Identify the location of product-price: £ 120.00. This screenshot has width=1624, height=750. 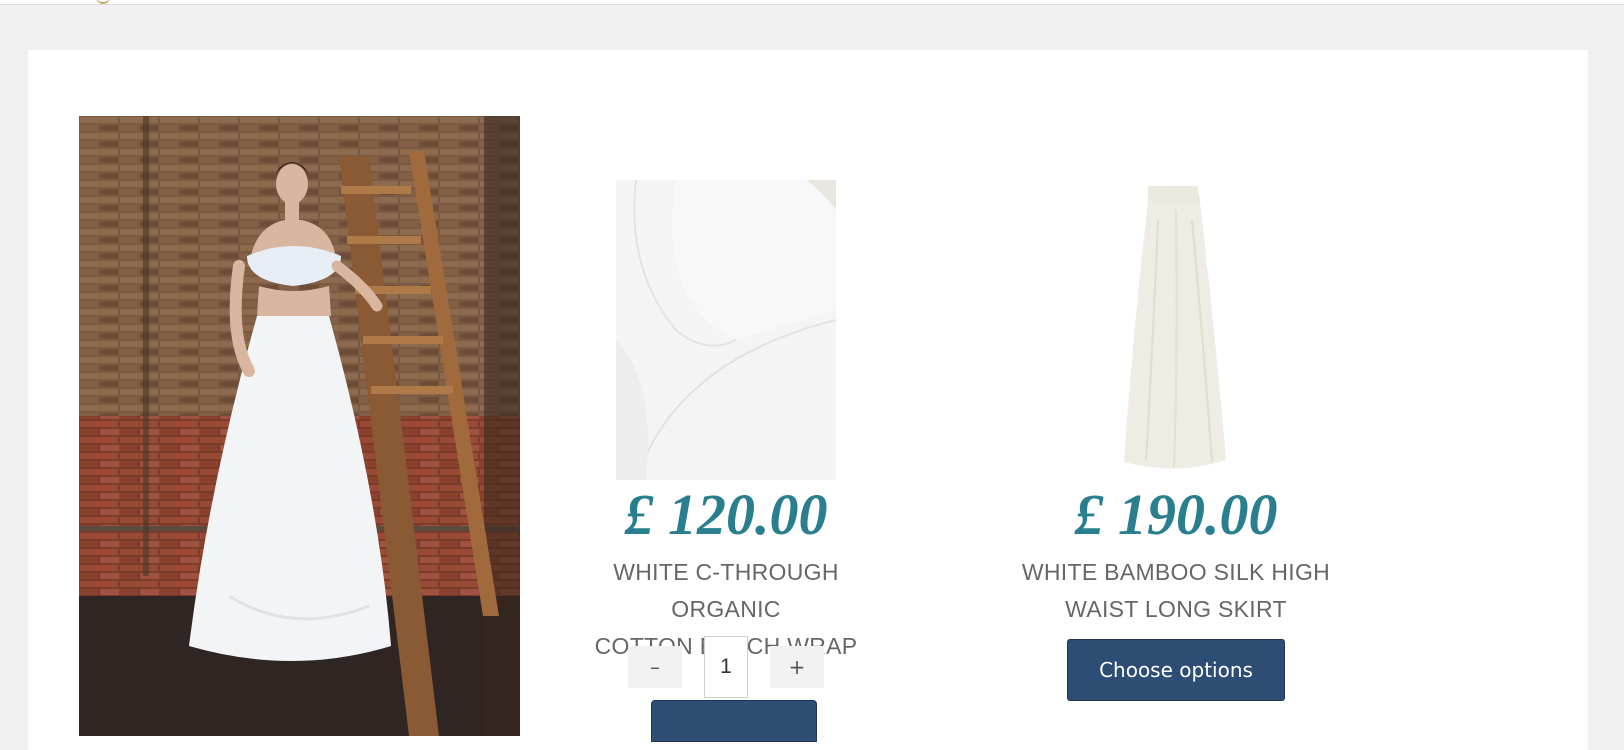
(726, 514).